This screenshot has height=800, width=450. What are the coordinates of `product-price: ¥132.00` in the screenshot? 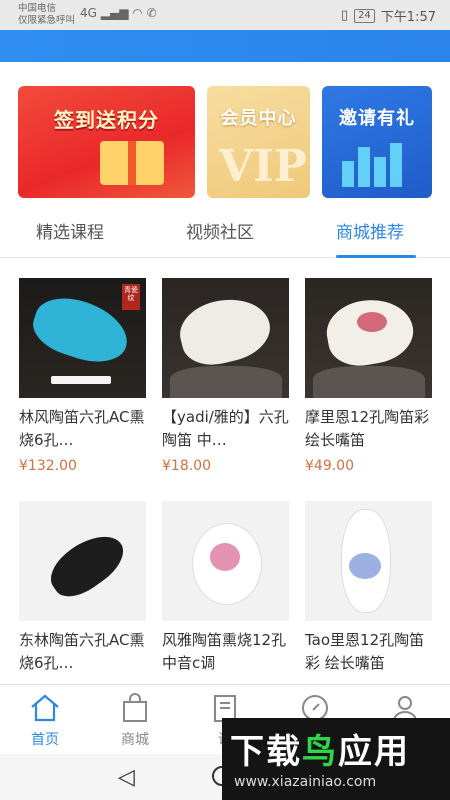 It's located at (48, 466).